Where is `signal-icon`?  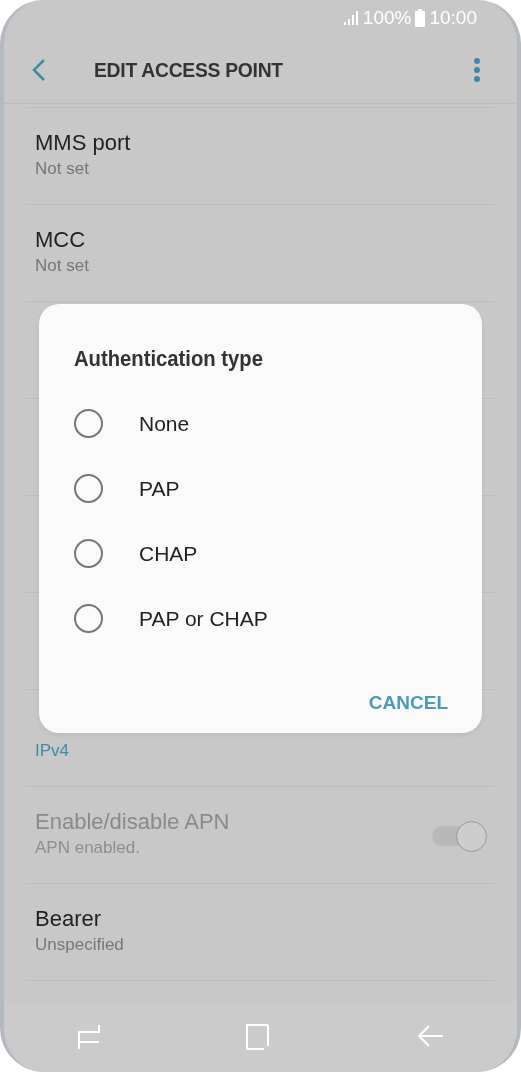 signal-icon is located at coordinates (350, 18).